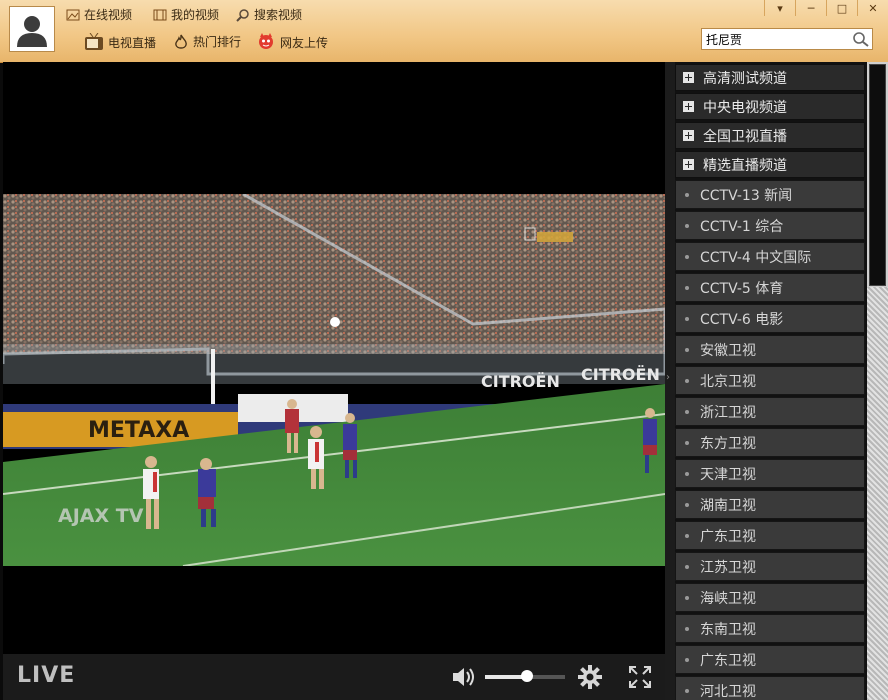 This screenshot has width=888, height=700. I want to click on nav-online-video: 在线视频, so click(99, 14).